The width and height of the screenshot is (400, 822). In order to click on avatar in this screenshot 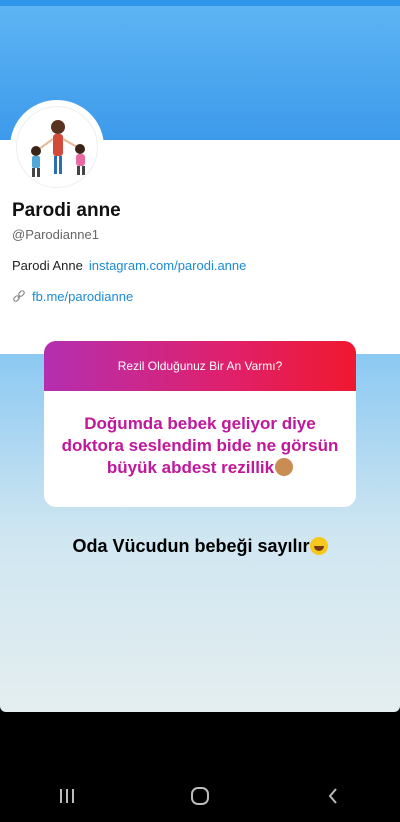, I will do `click(57, 147)`.